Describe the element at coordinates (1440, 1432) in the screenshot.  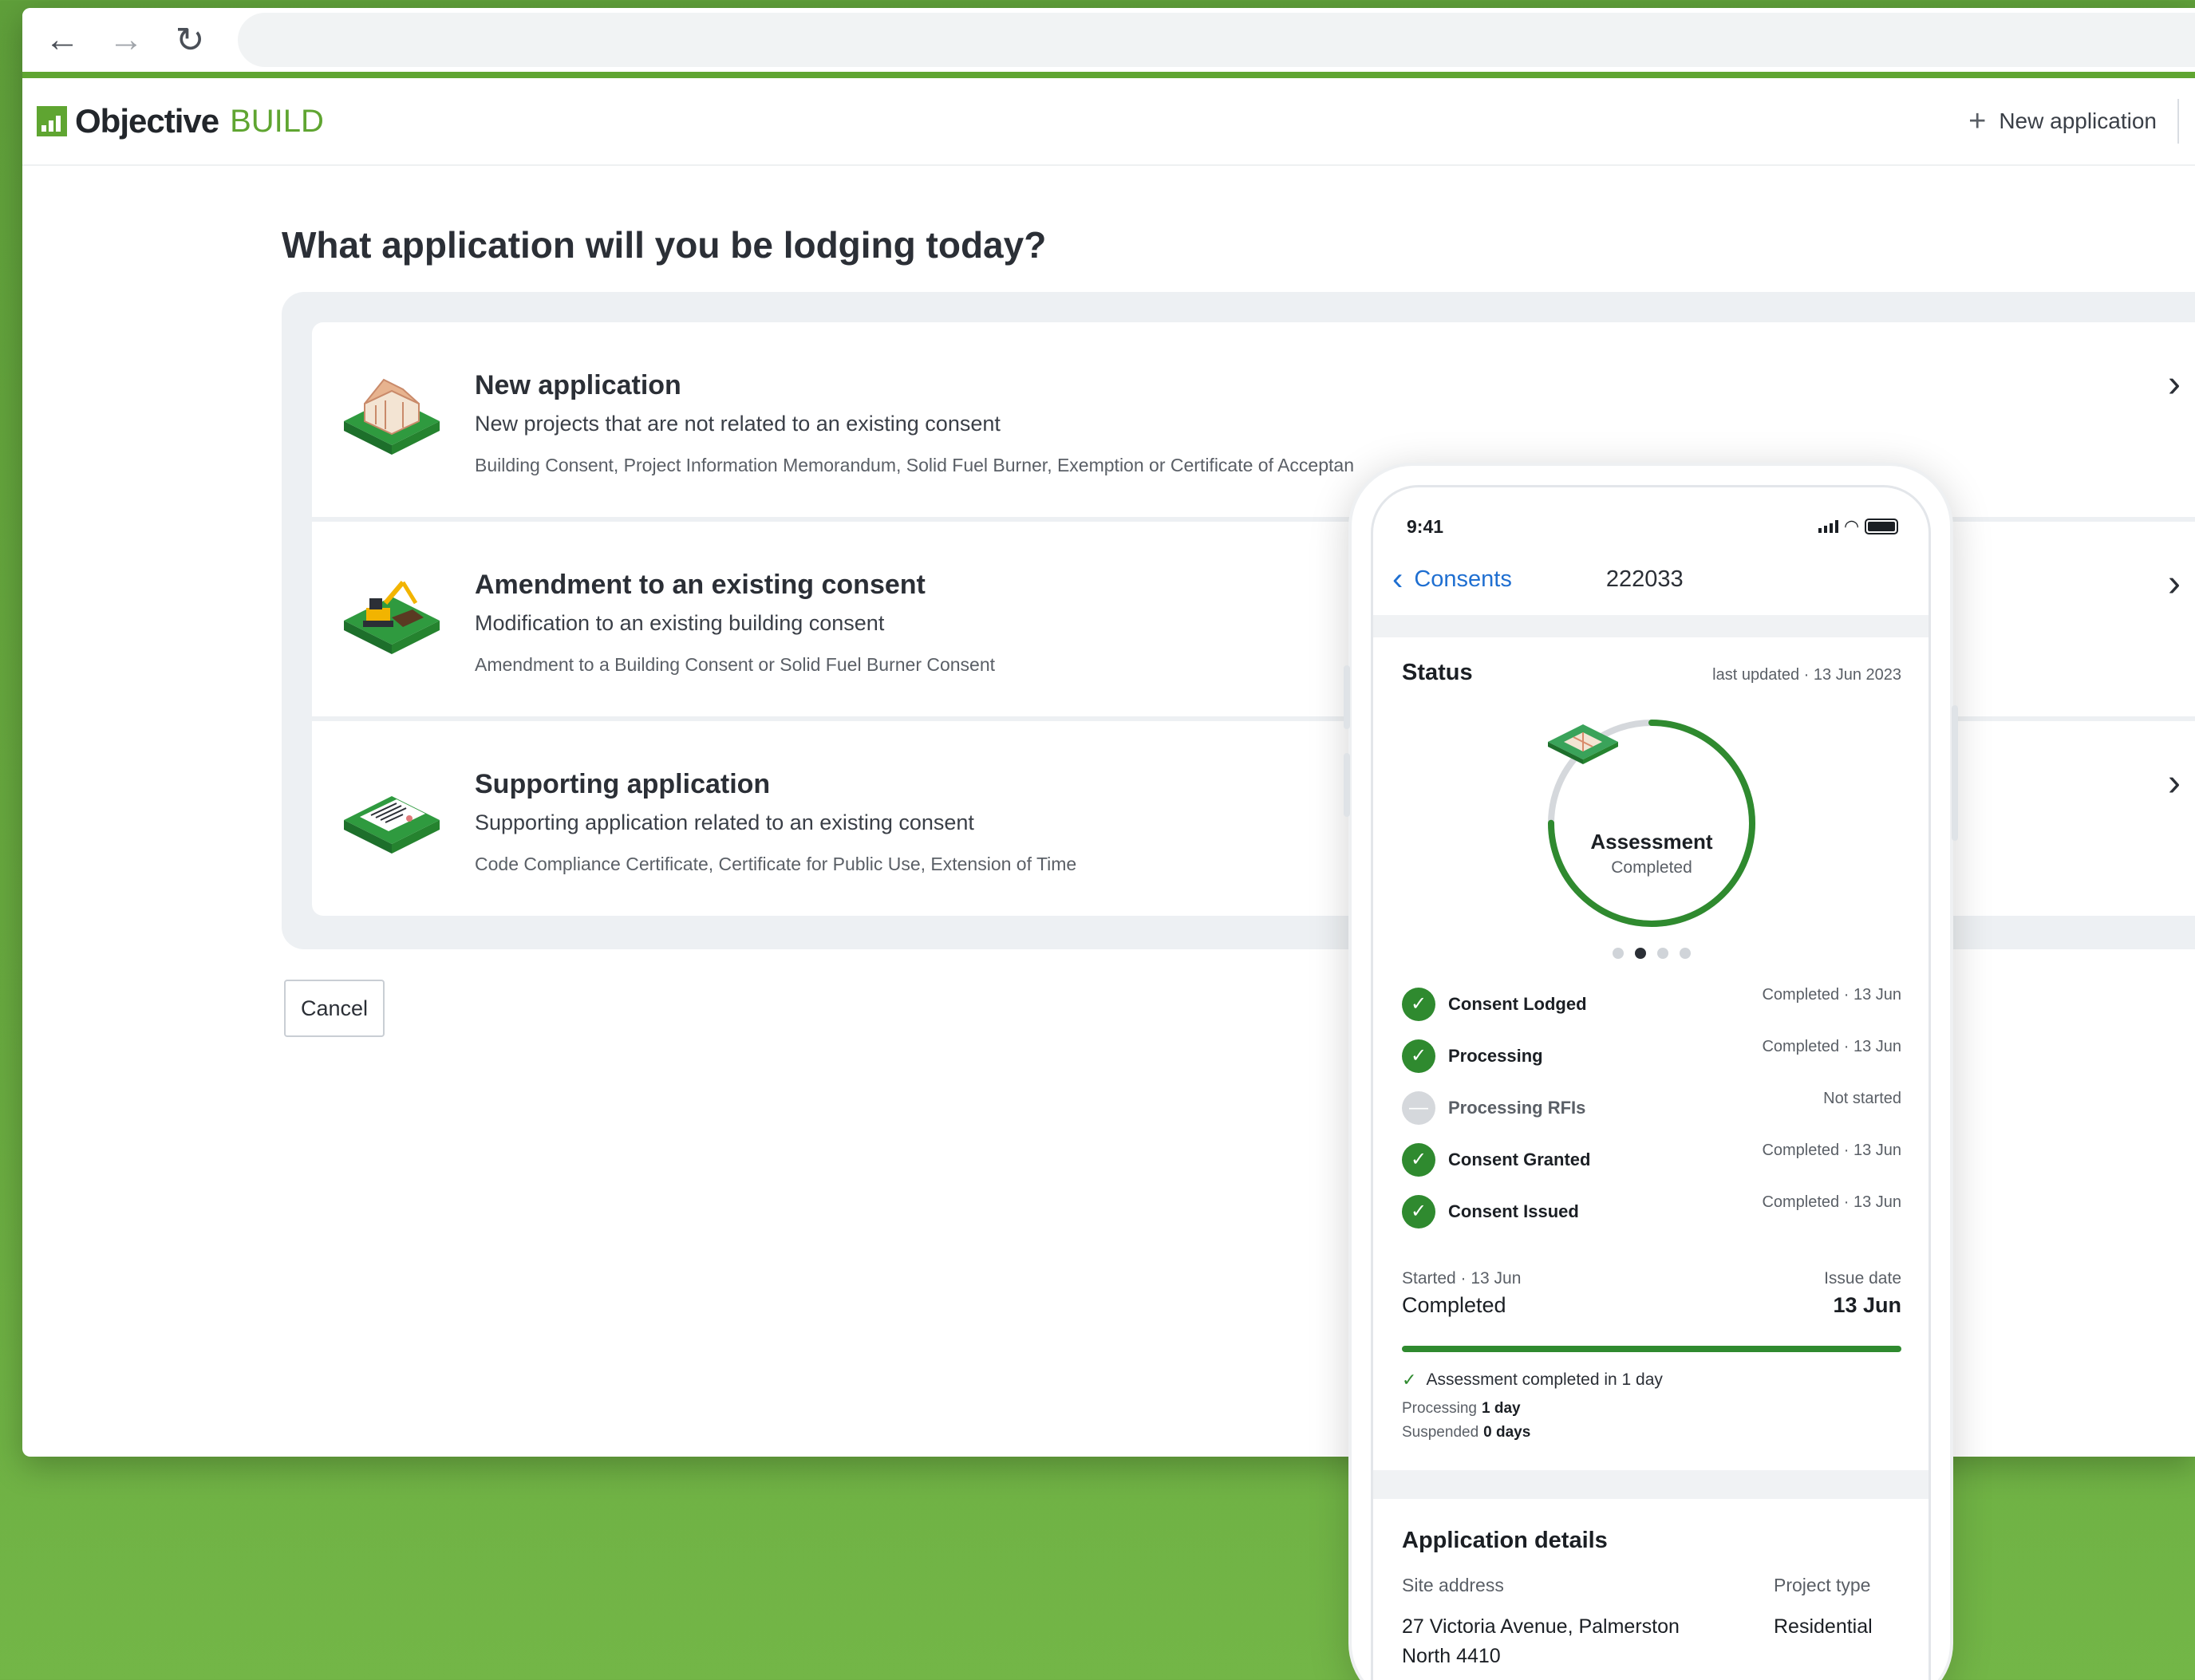
I see `suspended-label: Suspended` at that location.